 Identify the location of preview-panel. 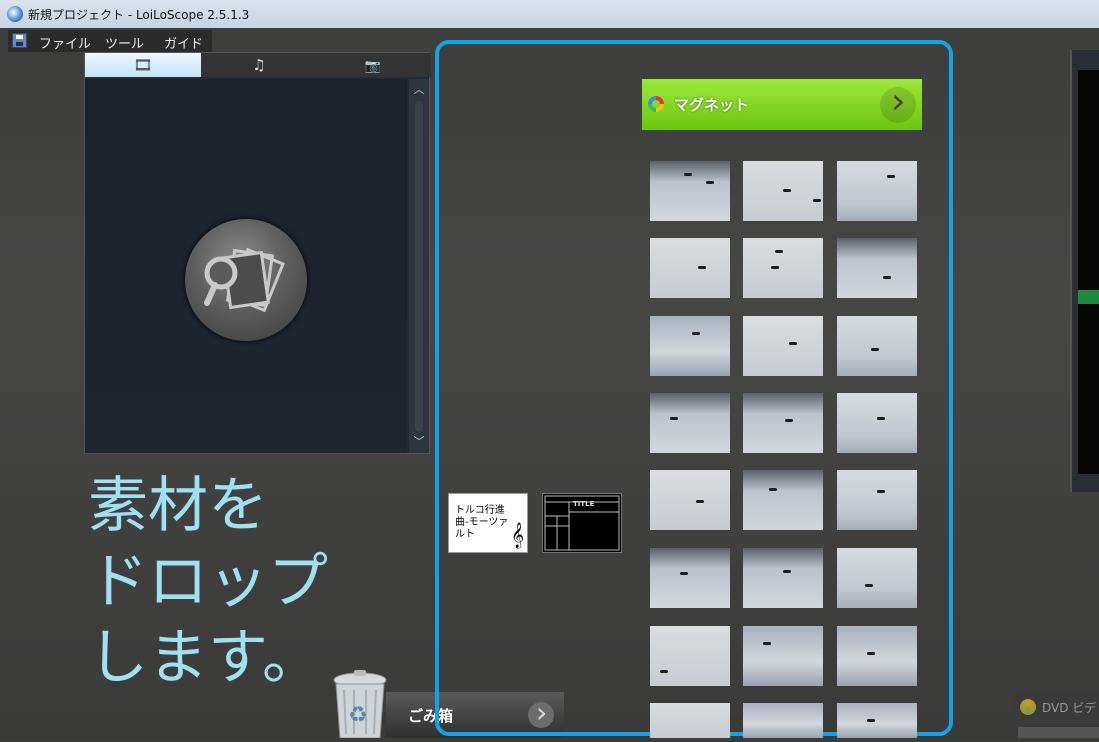
(1084, 271).